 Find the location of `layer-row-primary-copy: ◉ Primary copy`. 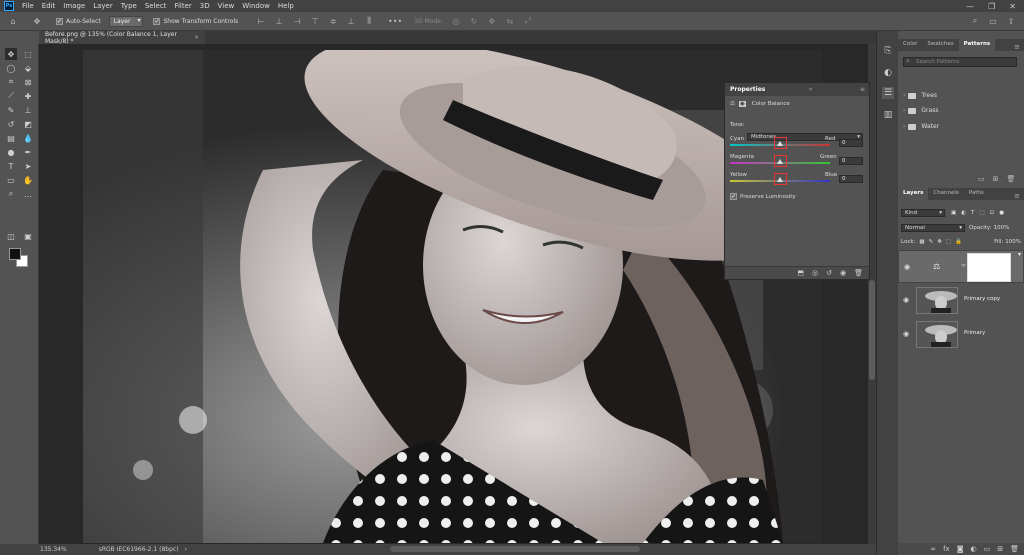

layer-row-primary-copy: ◉ Primary copy is located at coordinates (961, 300).